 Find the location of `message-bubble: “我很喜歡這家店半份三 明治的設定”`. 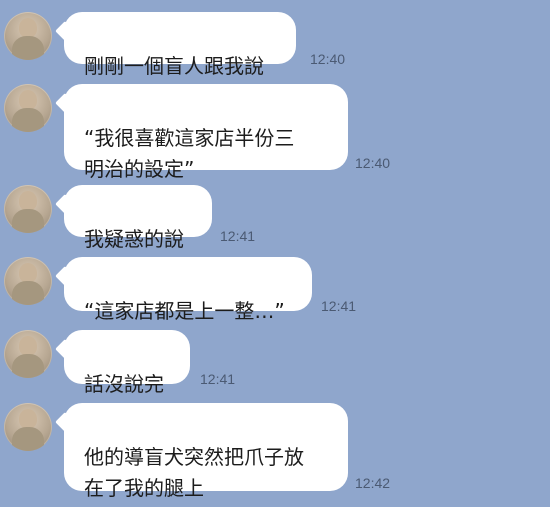

message-bubble: “我很喜歡這家店半份三 明治的設定” is located at coordinates (206, 132).